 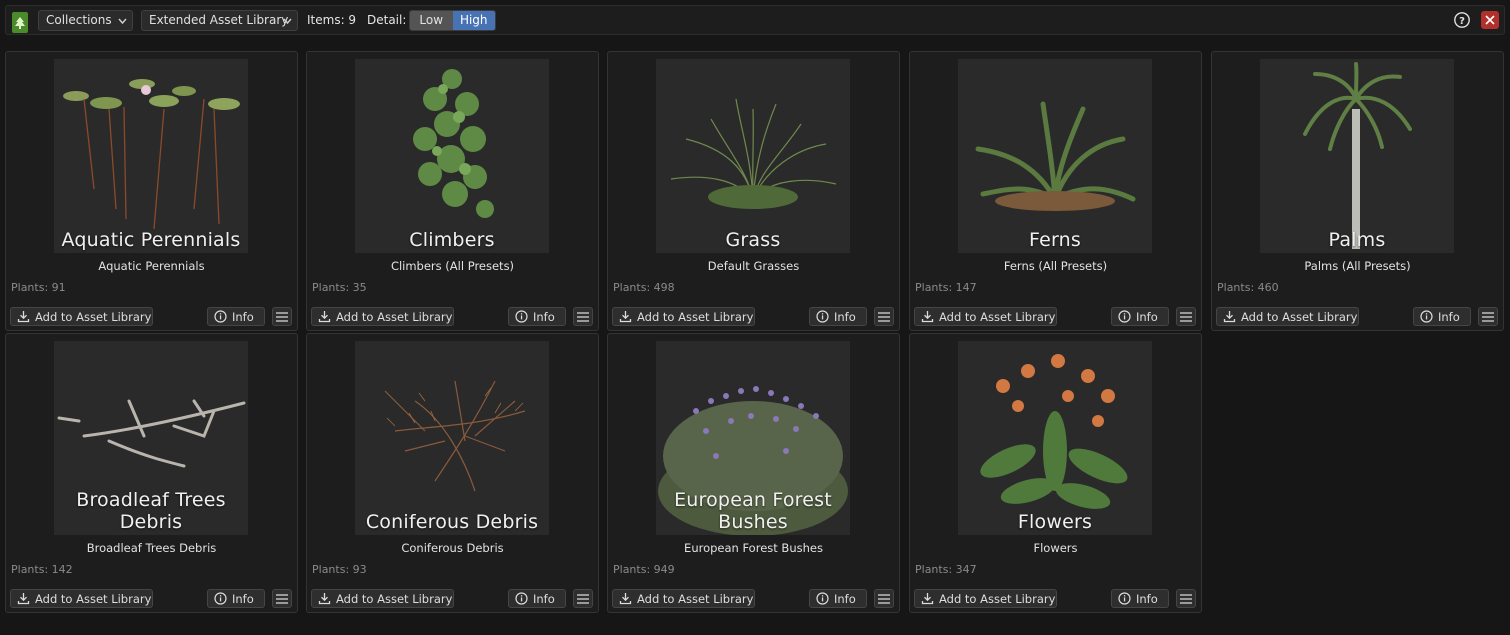 What do you see at coordinates (1357, 156) in the screenshot?
I see `collection-thumbnail: Palms` at bounding box center [1357, 156].